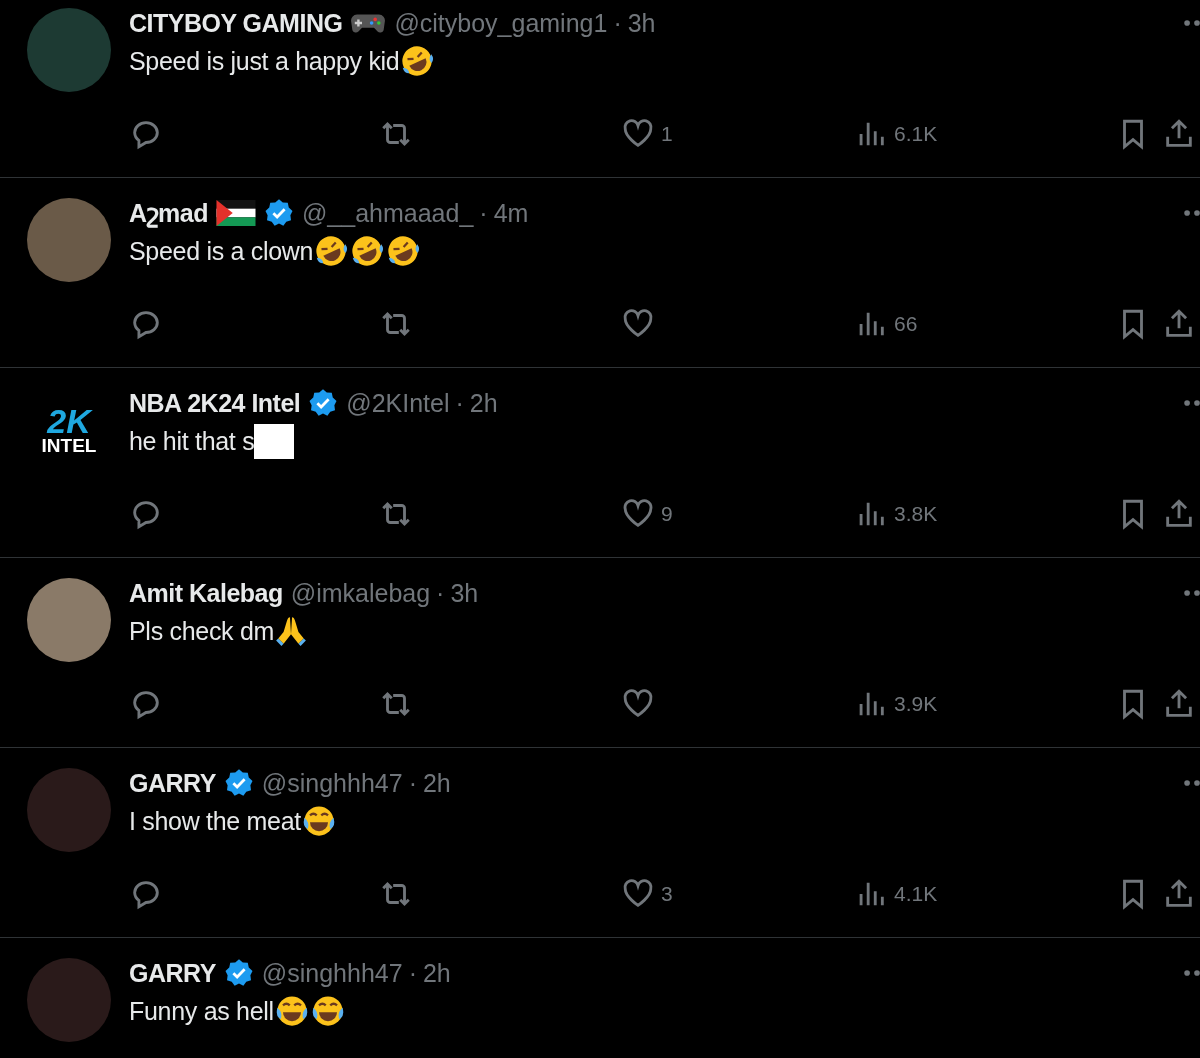 The height and width of the screenshot is (1058, 1200). Describe the element at coordinates (511, 213) in the screenshot. I see `post-time: 4m` at that location.